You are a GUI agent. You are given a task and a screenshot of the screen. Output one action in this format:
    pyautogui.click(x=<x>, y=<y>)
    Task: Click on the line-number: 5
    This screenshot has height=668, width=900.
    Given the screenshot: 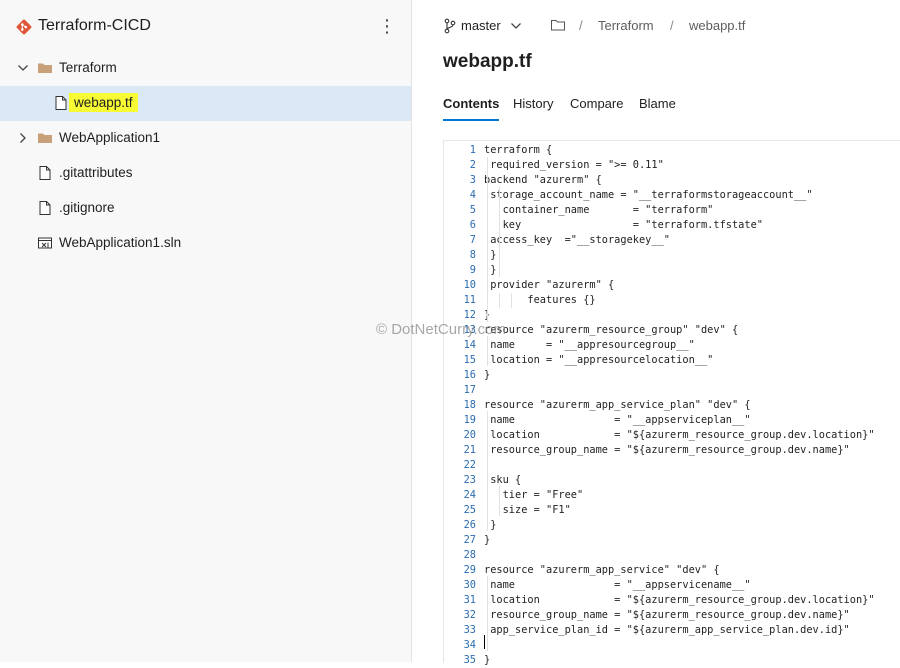 What is the action you would take?
    pyautogui.click(x=472, y=210)
    